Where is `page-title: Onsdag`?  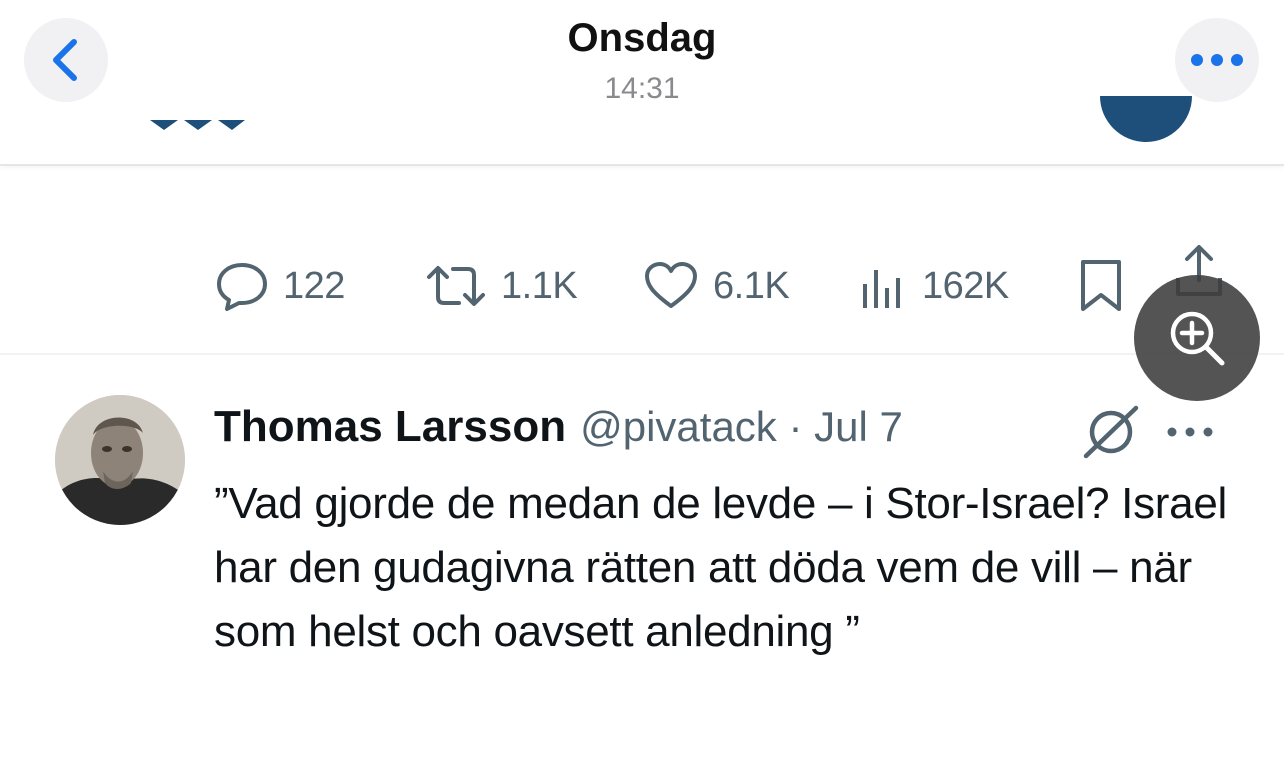
page-title: Onsdag is located at coordinates (642, 38).